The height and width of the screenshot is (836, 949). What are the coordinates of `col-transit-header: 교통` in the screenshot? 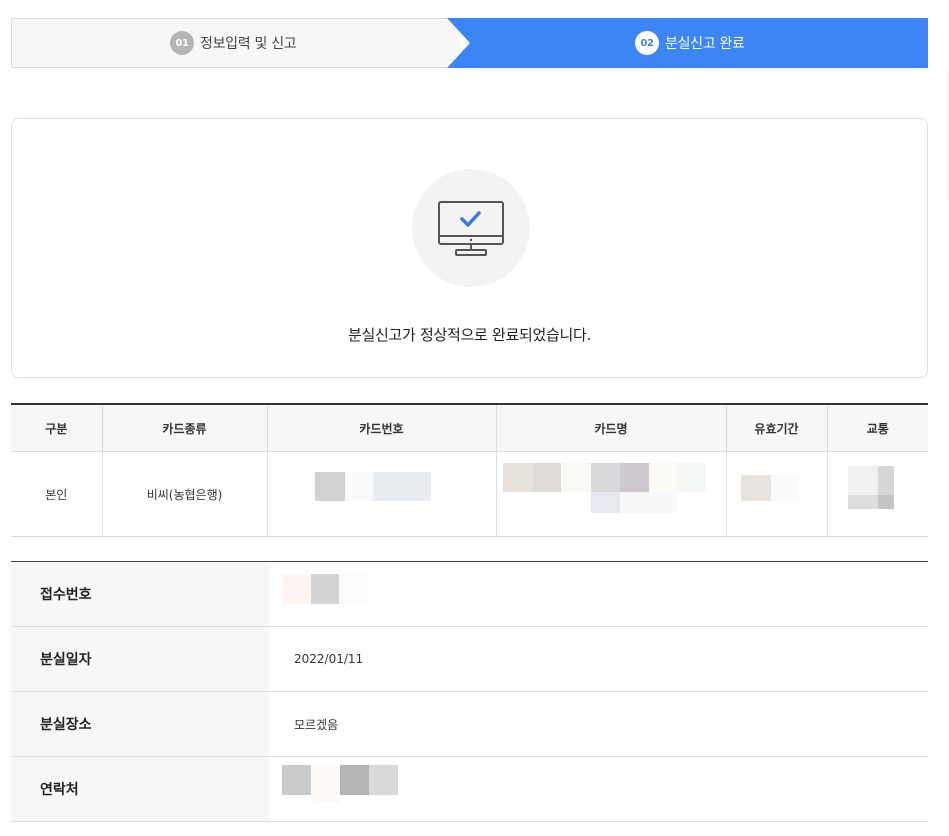 It's located at (877, 427).